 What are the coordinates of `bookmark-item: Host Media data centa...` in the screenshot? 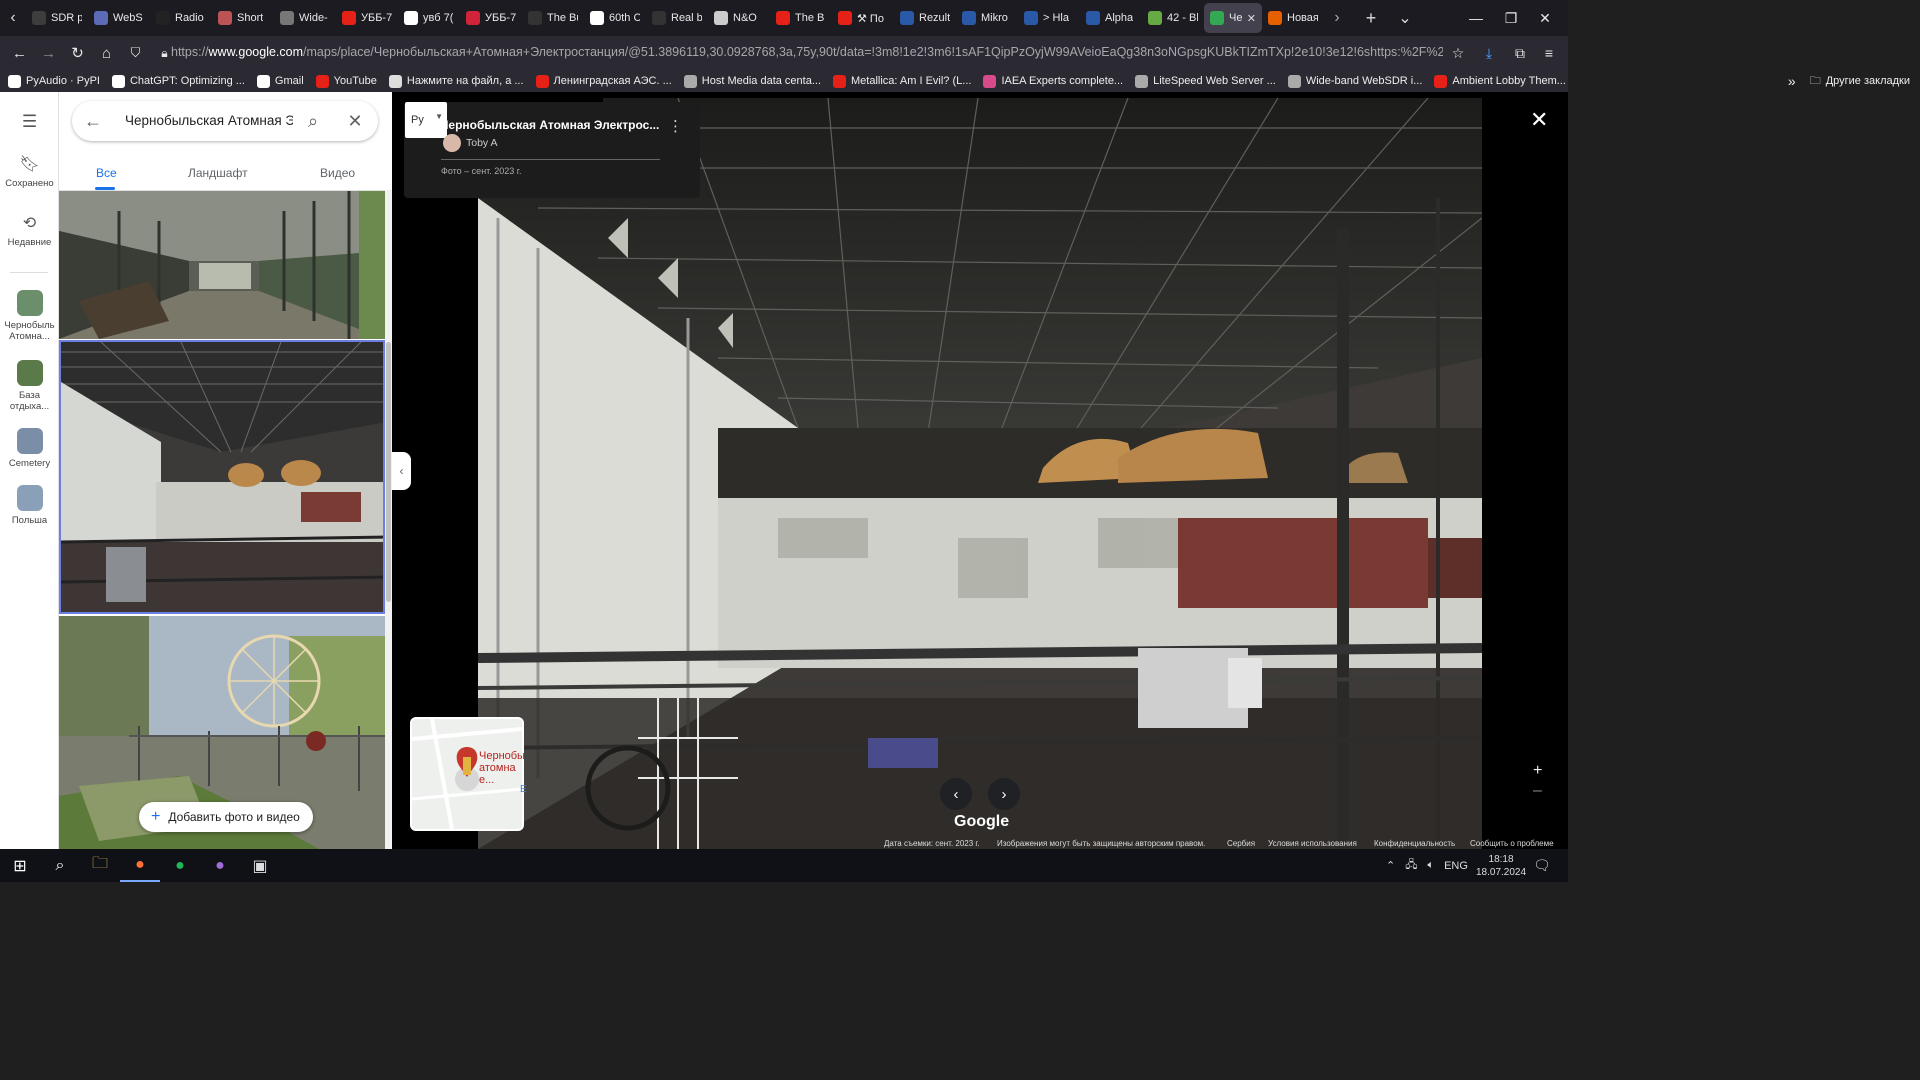 It's located at (752, 81).